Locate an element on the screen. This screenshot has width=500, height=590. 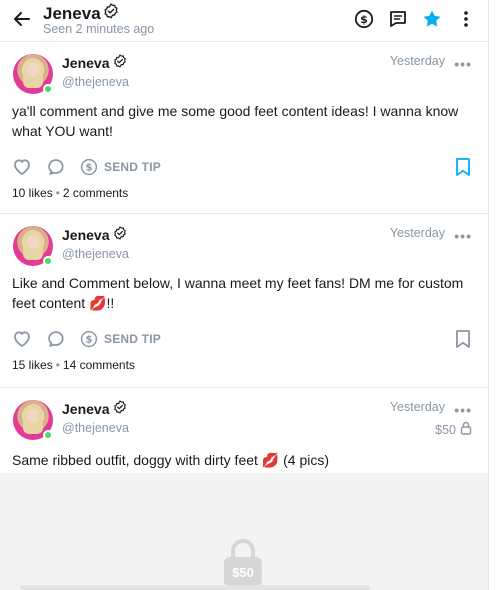
star-icon is located at coordinates (432, 19).